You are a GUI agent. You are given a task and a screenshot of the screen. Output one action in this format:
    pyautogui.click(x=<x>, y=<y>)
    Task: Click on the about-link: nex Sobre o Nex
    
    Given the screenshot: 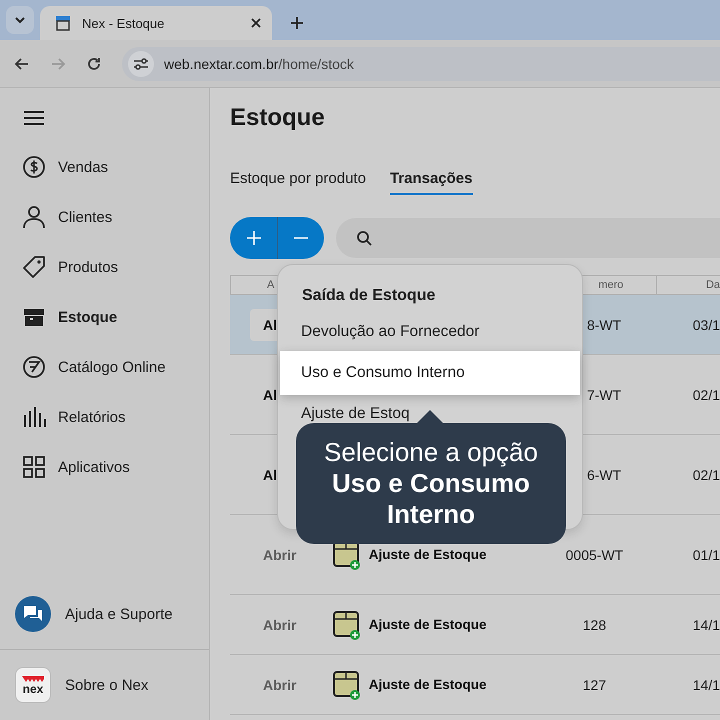 What is the action you would take?
    pyautogui.click(x=104, y=684)
    